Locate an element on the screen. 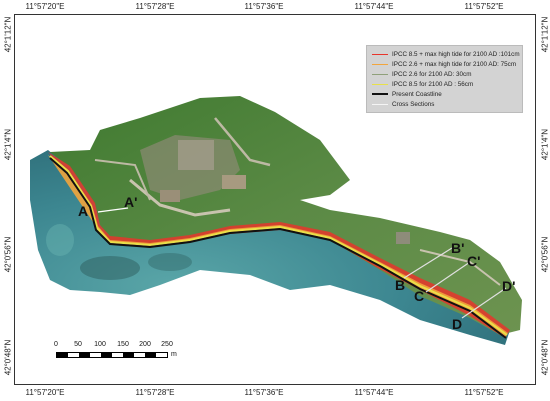  coord-right-label: 42°1'12"N is located at coordinates (545, 34).